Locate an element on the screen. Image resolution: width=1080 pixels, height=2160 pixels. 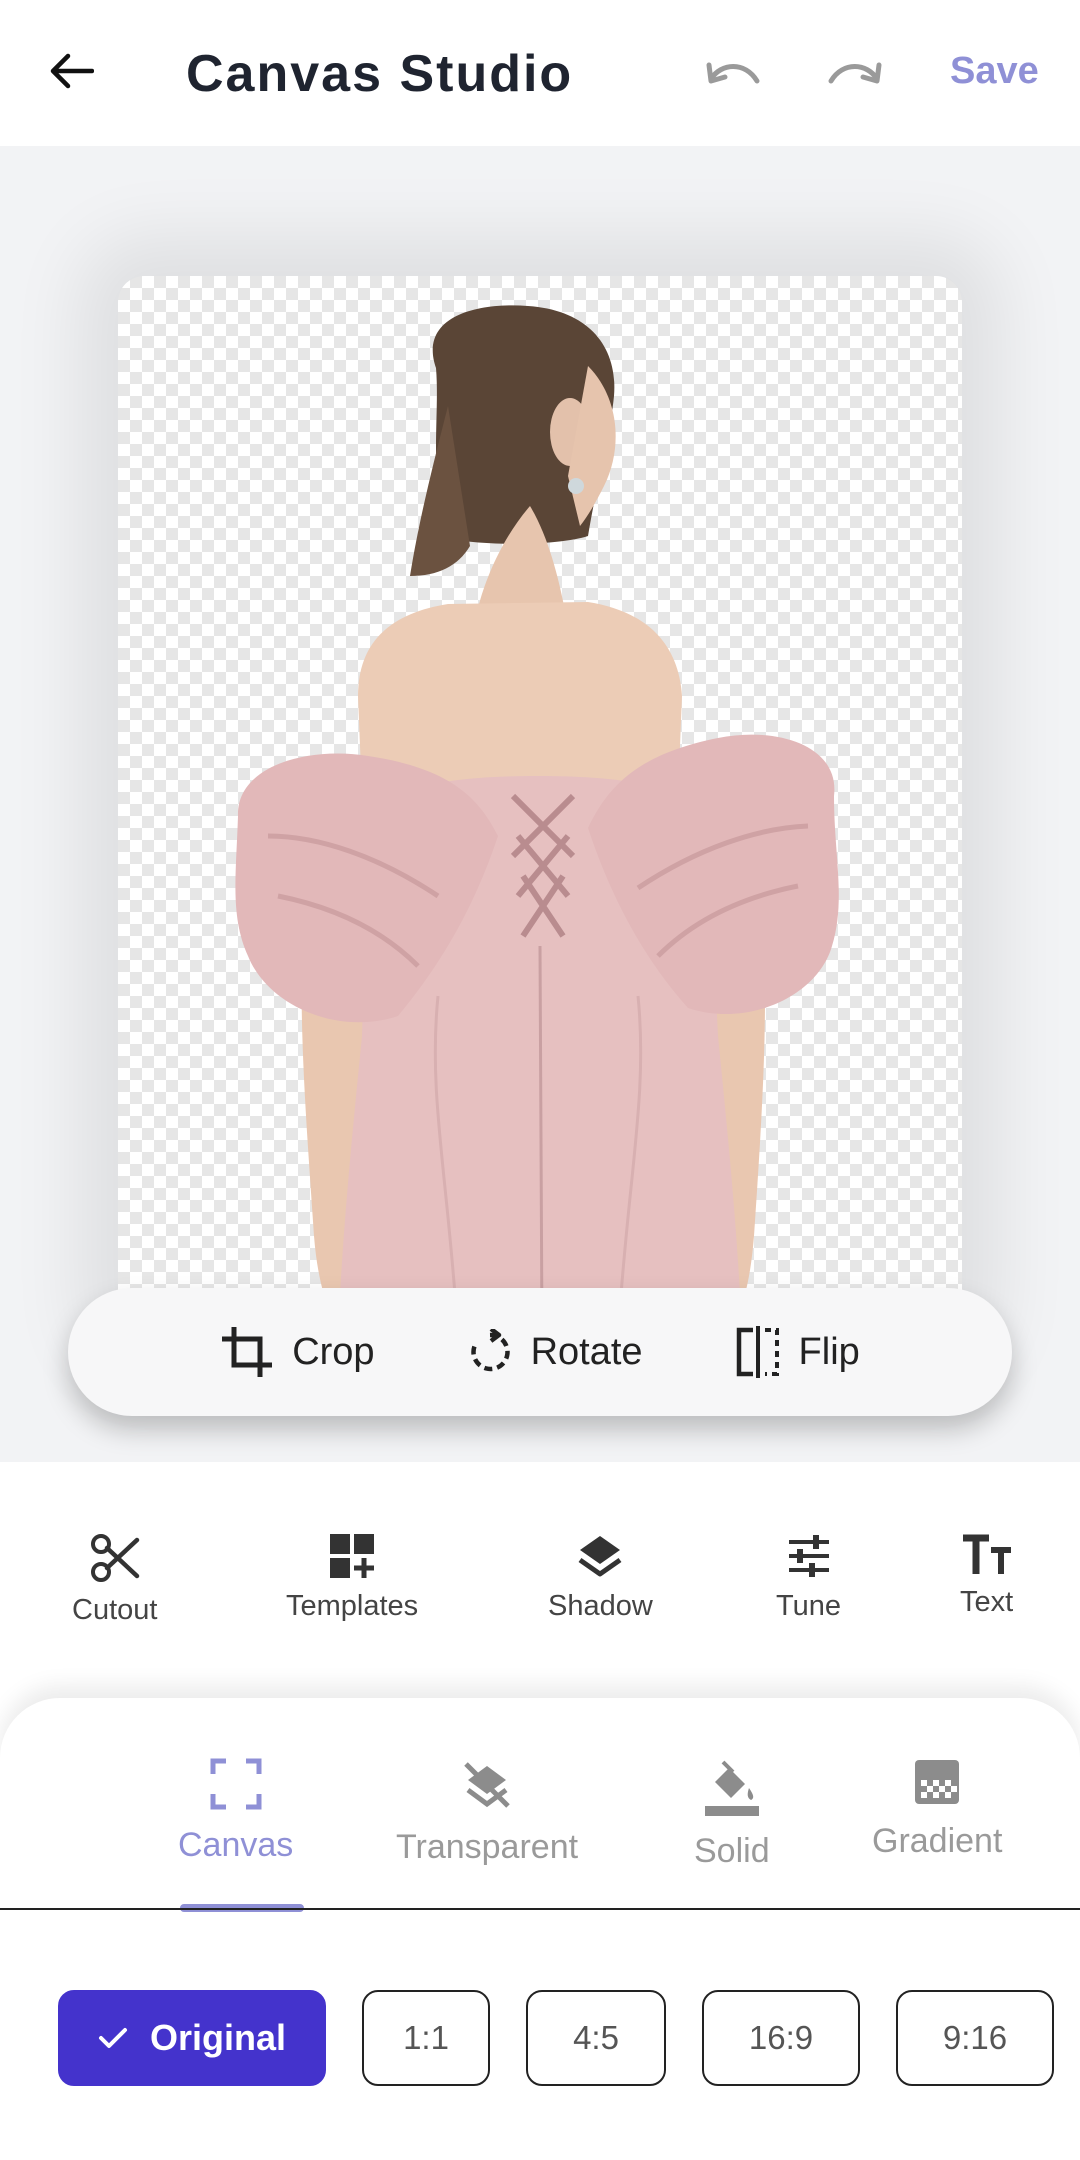
rotate-button: Rotate is located at coordinates (555, 1352).